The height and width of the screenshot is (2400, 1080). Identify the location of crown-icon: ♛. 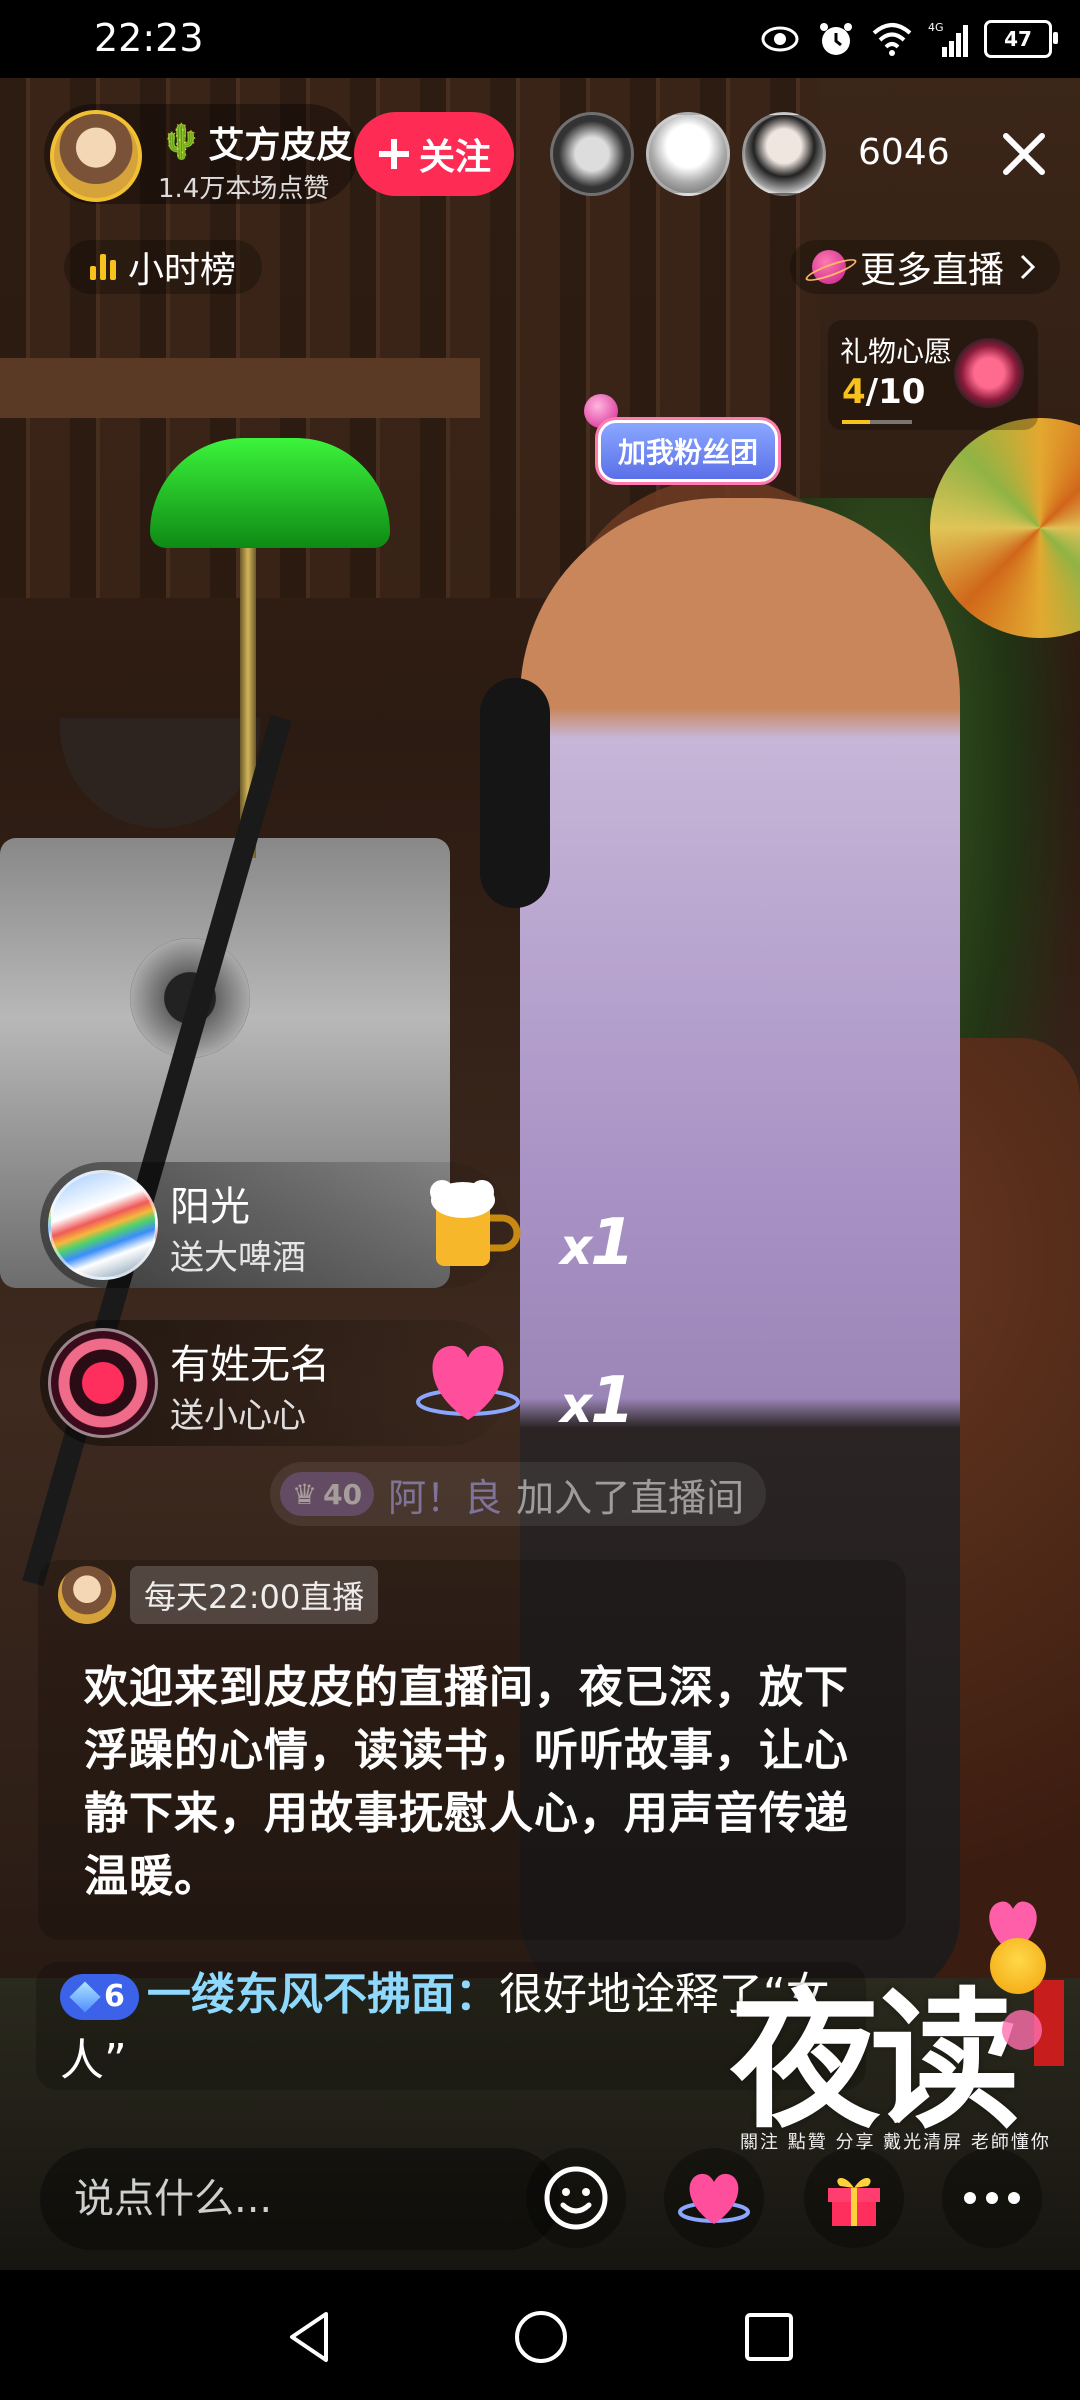
(305, 1494).